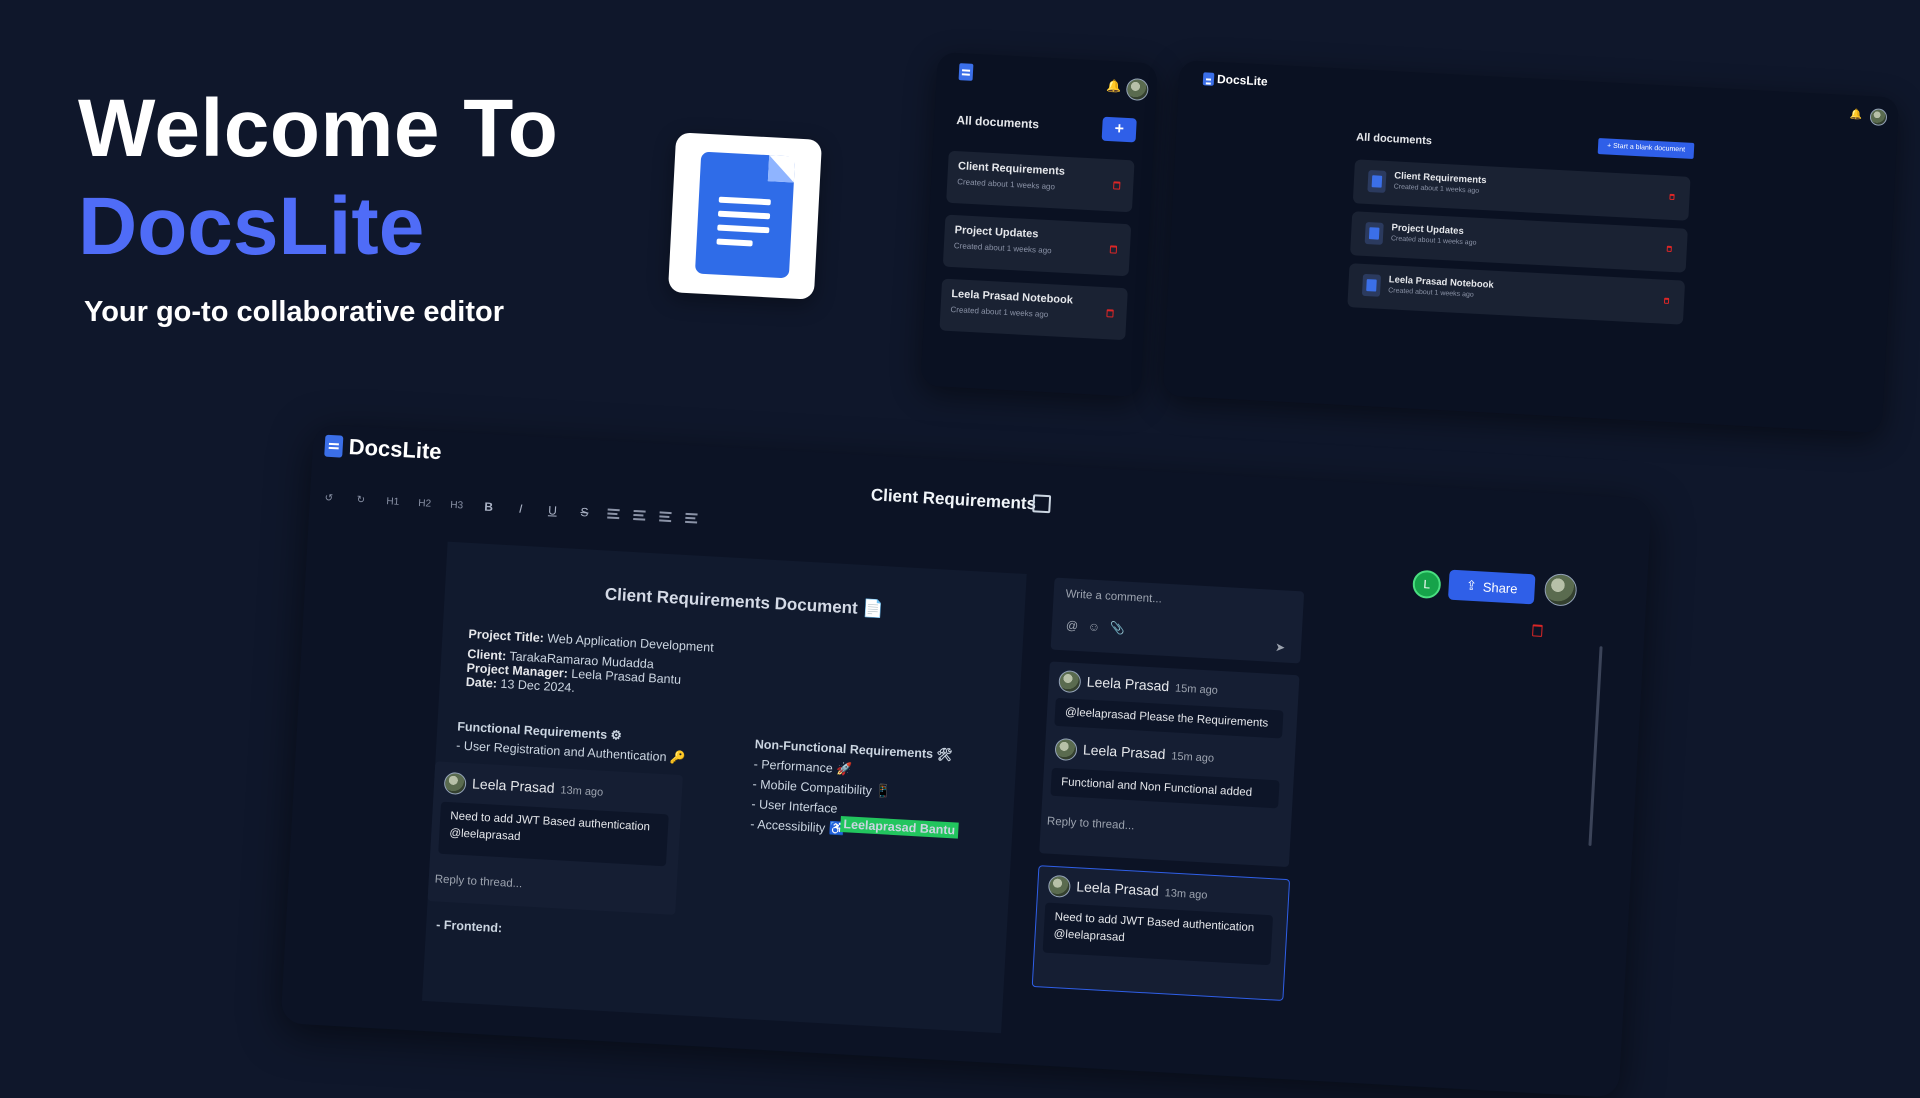  I want to click on docslite-logo-icon, so click(745, 216).